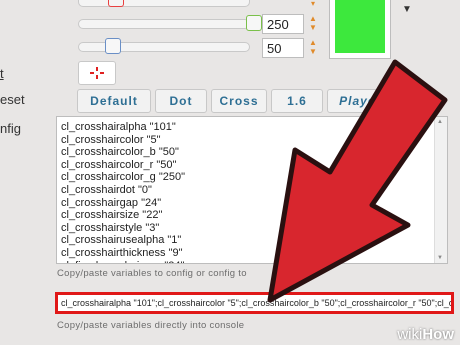 Image resolution: width=460 pixels, height=345 pixels. What do you see at coordinates (119, 164) in the screenshot?
I see `config-line: cl_crosshaircolor_r "50"` at bounding box center [119, 164].